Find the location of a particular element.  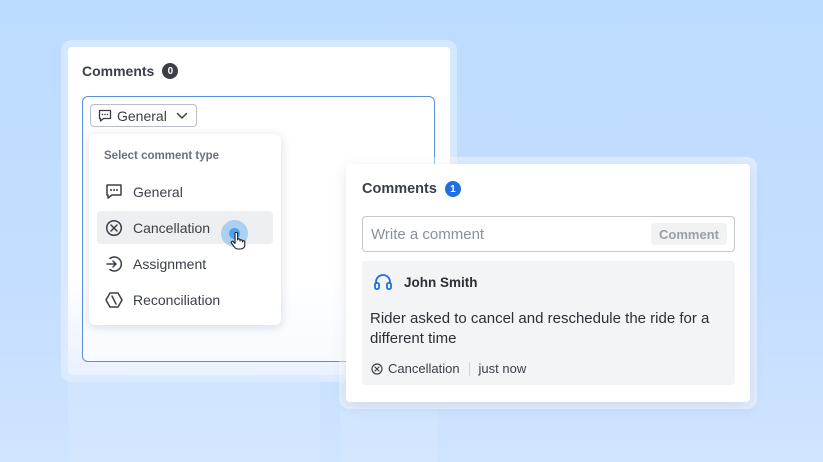

menu-item-reconciliation: Reconciliation is located at coordinates (185, 299).